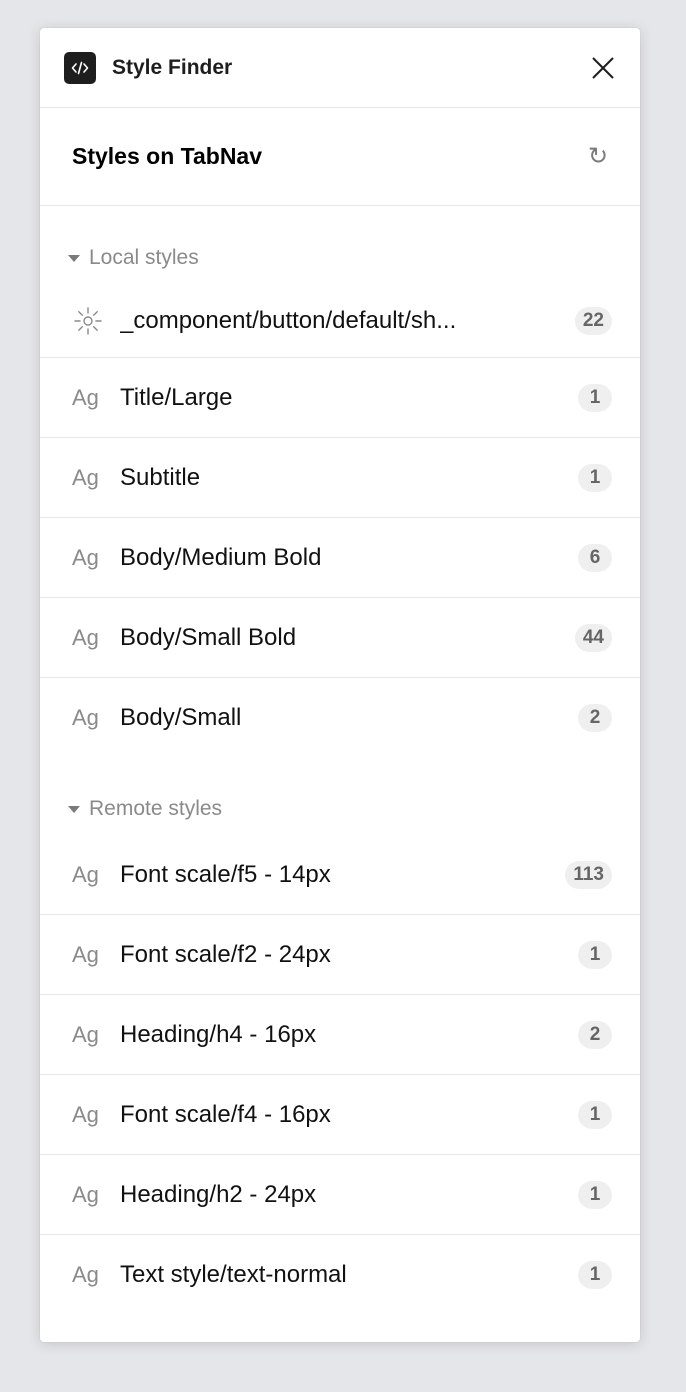  I want to click on plugin-titlebar: Style Finder, so click(340, 68).